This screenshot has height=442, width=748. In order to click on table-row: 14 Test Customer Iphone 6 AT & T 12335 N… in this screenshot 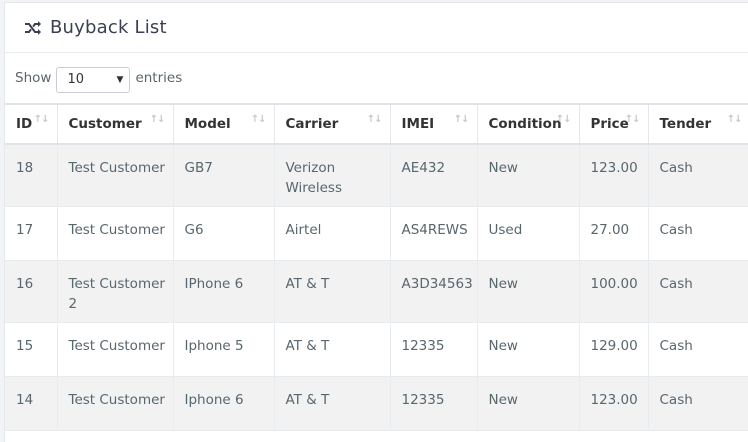, I will do `click(376, 403)`.